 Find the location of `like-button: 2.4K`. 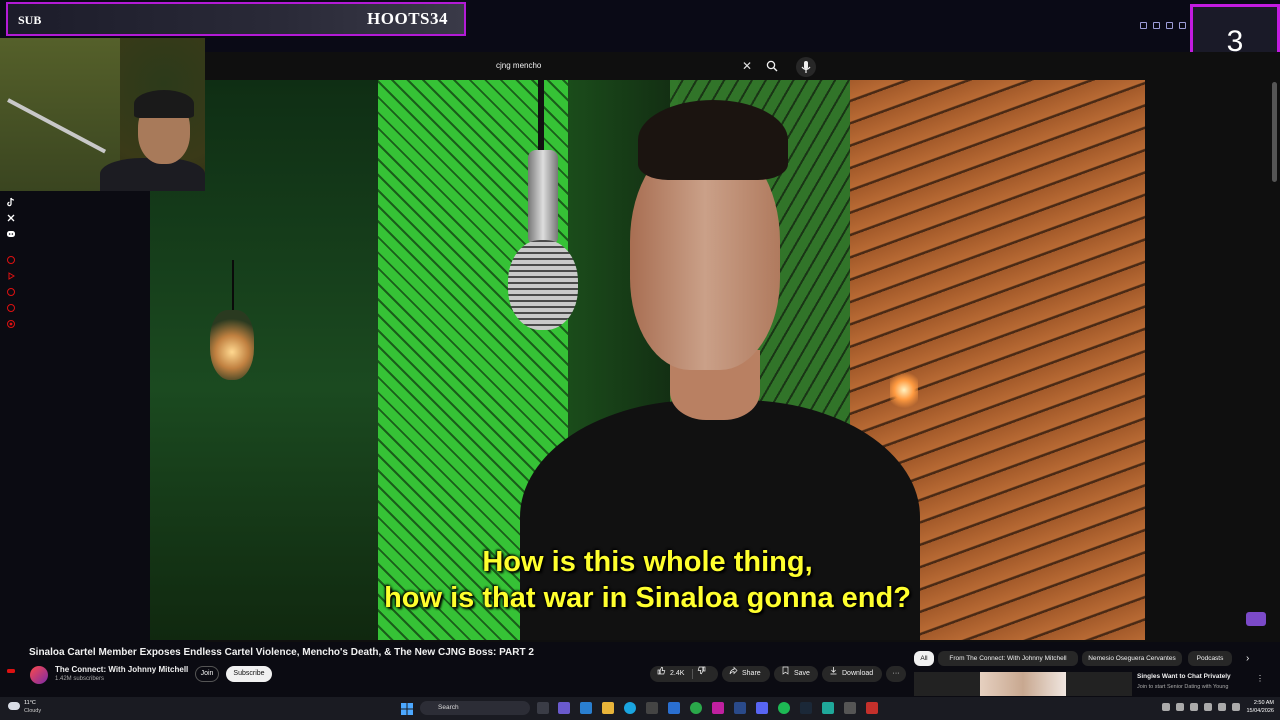

like-button: 2.4K is located at coordinates (684, 674).